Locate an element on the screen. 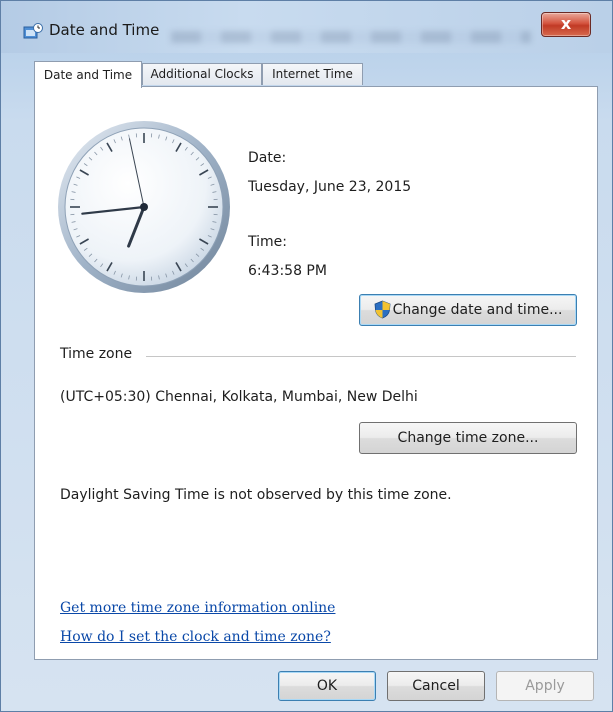  date-value: Tuesday, June 23, 2015 is located at coordinates (330, 187).